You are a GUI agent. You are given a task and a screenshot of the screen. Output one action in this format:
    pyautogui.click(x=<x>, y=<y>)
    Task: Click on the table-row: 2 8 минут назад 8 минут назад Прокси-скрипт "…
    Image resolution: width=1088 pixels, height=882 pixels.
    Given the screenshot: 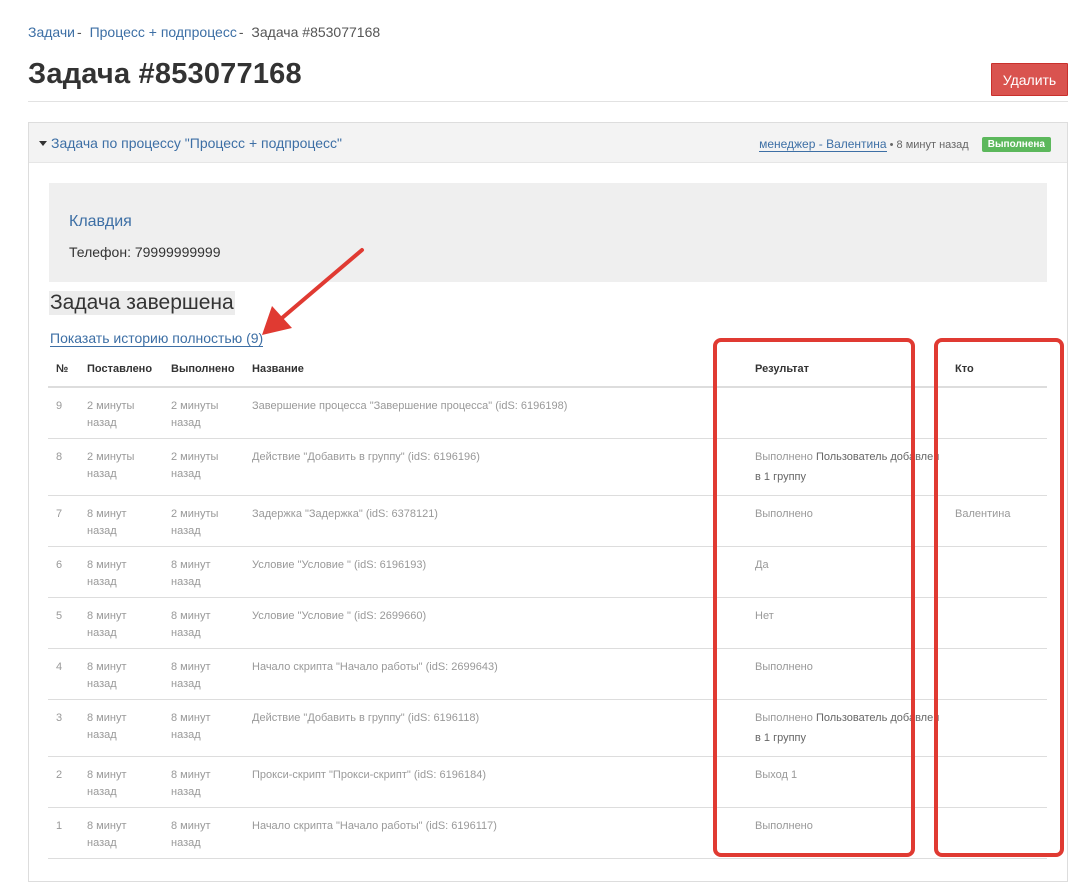 What is the action you would take?
    pyautogui.click(x=547, y=782)
    